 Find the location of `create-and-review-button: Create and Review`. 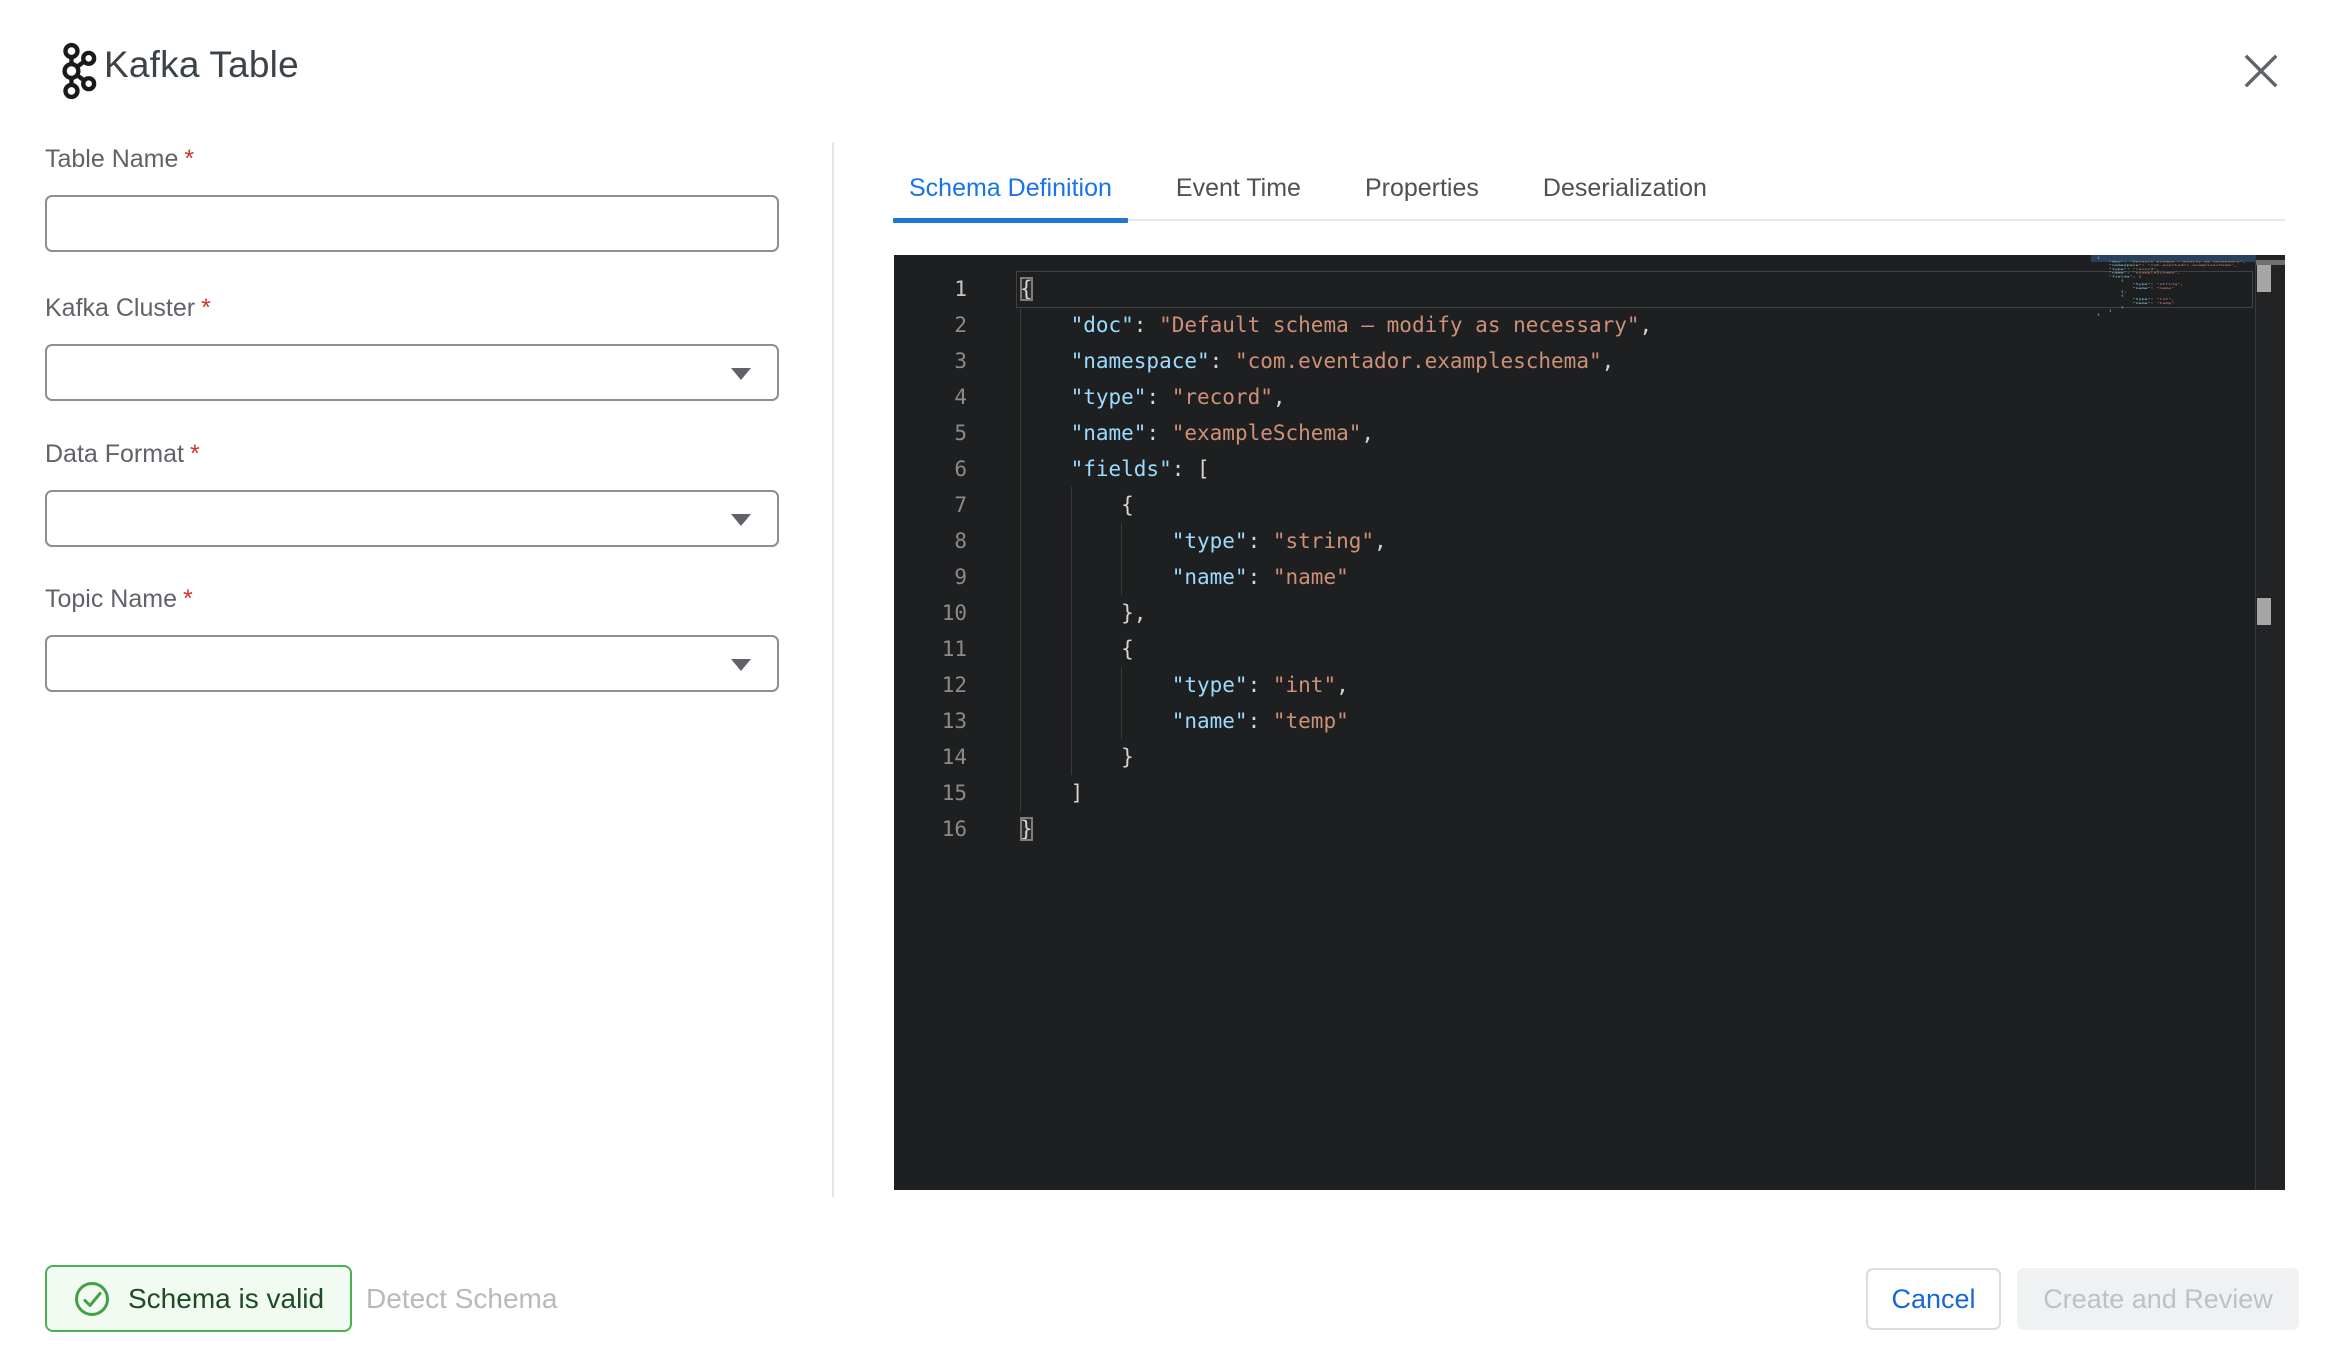

create-and-review-button: Create and Review is located at coordinates (2158, 1299).